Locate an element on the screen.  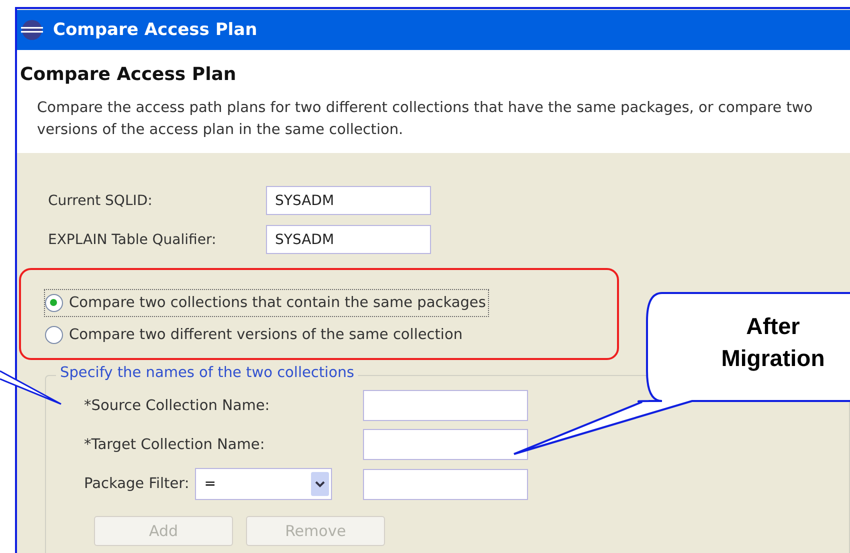
field-label: *Target Collection Name: is located at coordinates (175, 444).